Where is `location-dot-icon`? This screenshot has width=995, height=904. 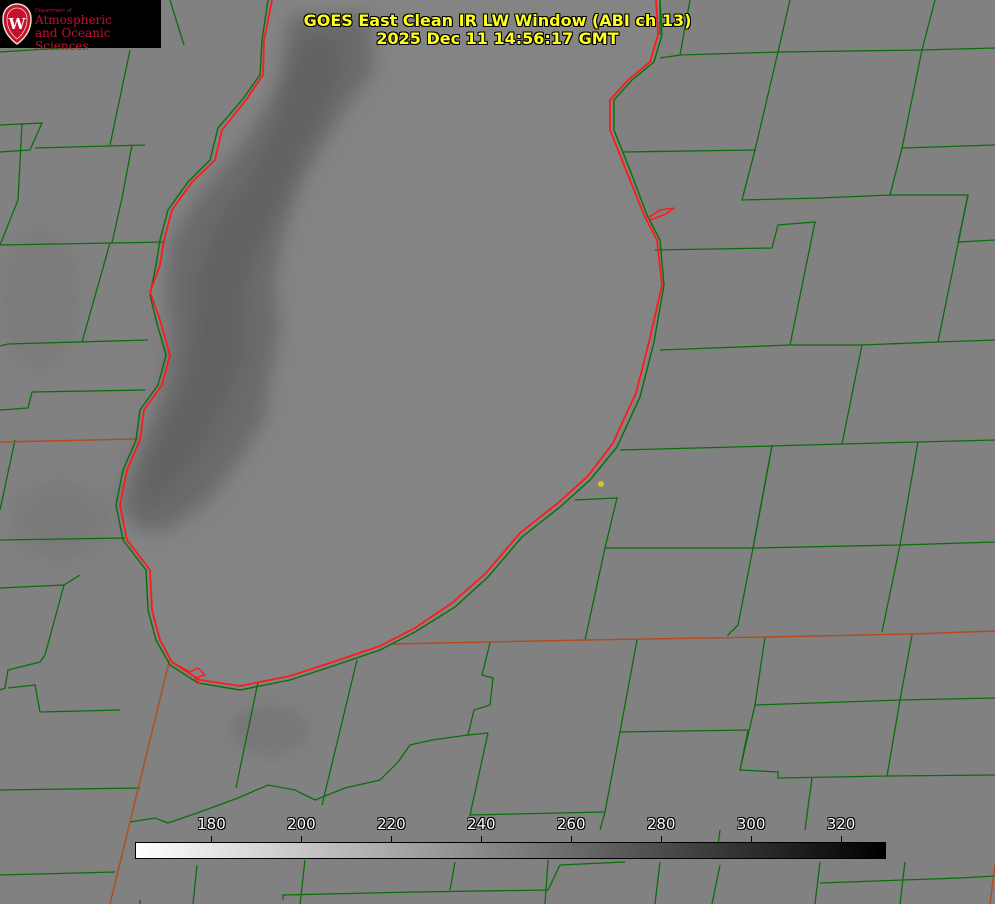 location-dot-icon is located at coordinates (601, 484).